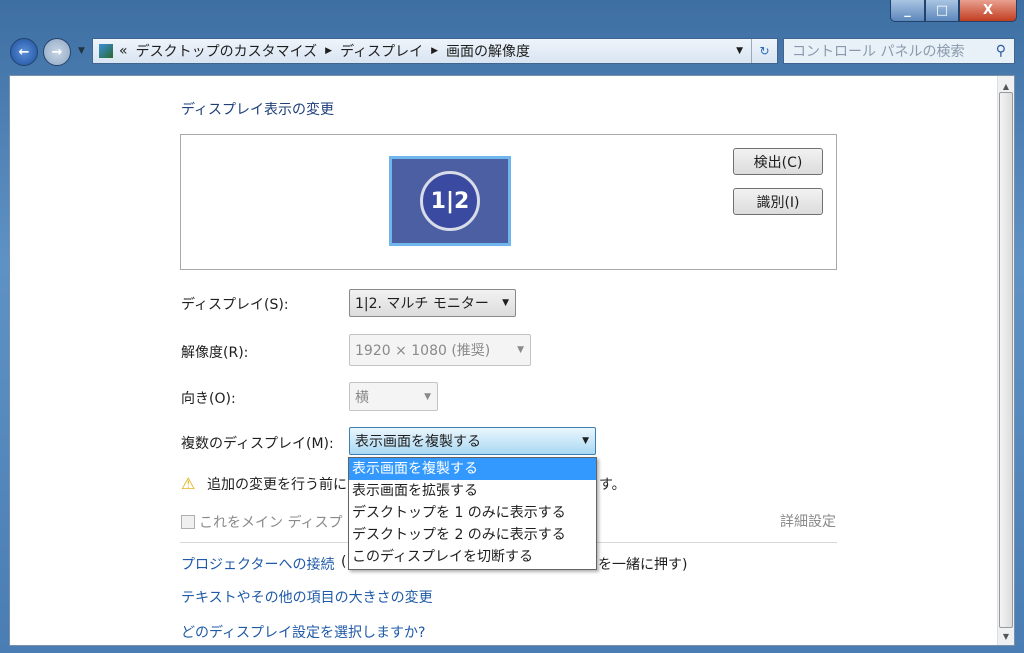  Describe the element at coordinates (258, 110) in the screenshot. I see `page-title: ディスプレイ表示の変更` at that location.